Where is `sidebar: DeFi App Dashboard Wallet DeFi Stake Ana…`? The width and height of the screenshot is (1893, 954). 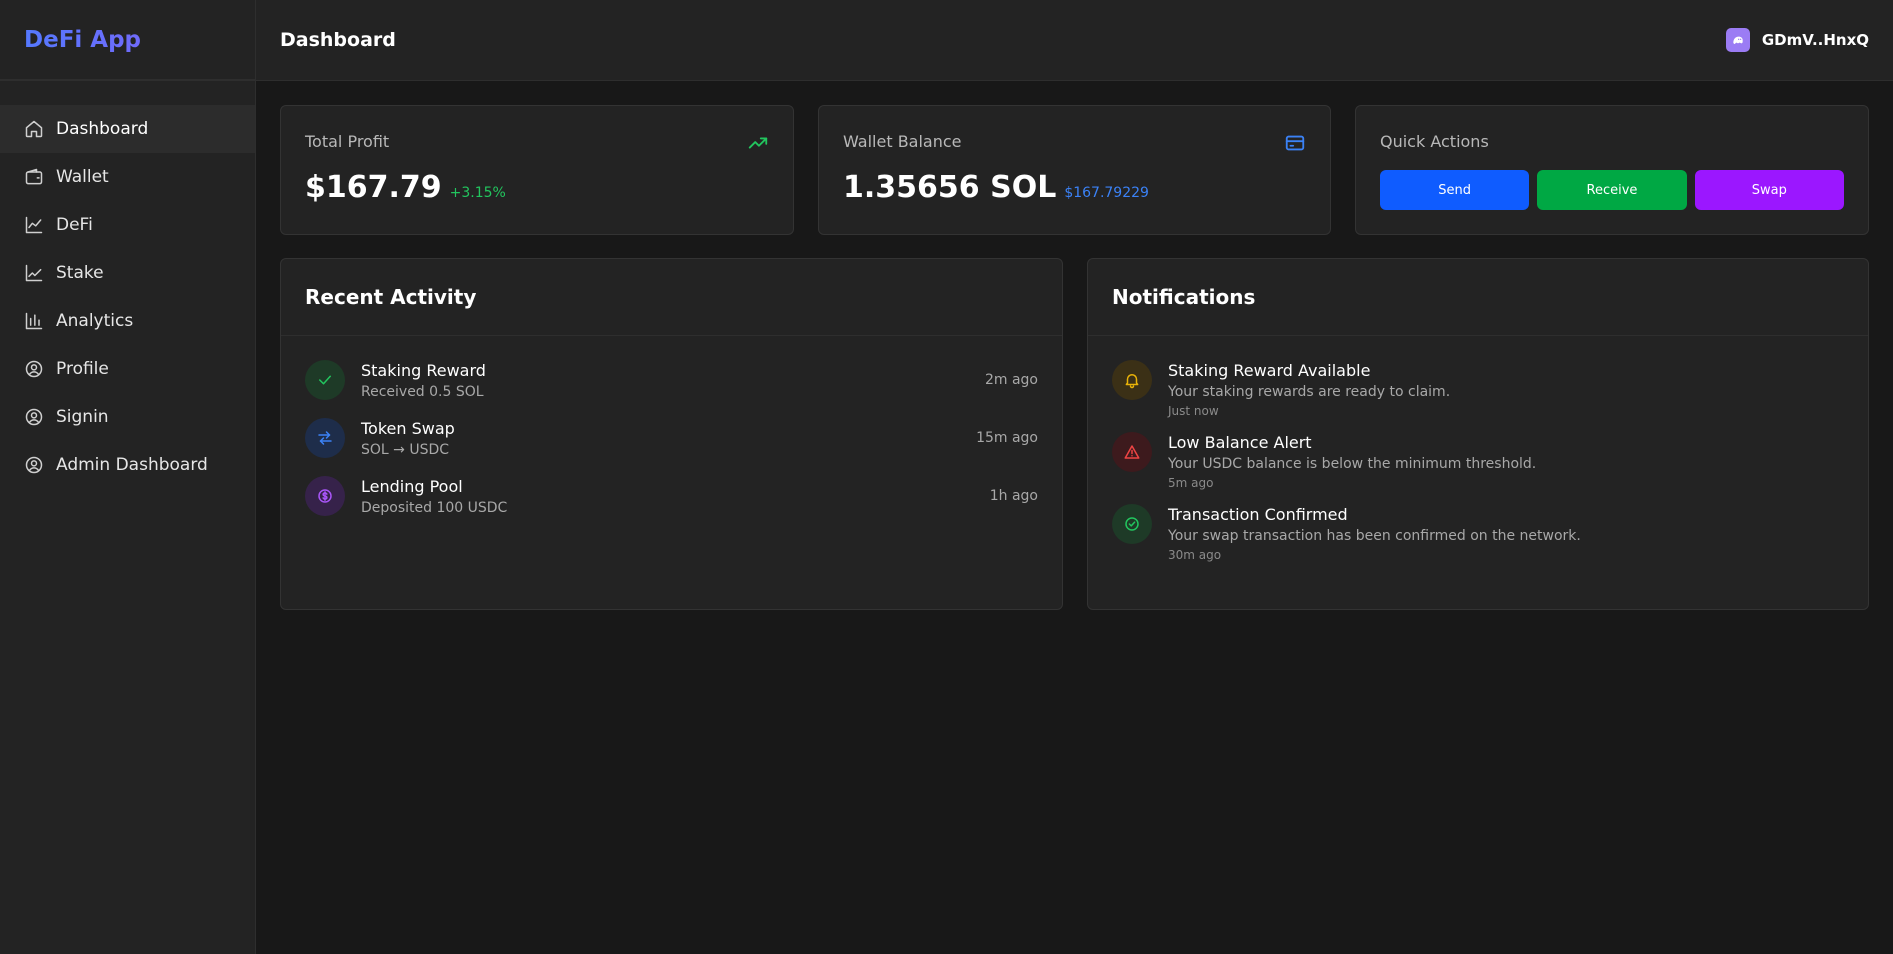
sidebar: DeFi App Dashboard Wallet DeFi Stake Ana… is located at coordinates (128, 477).